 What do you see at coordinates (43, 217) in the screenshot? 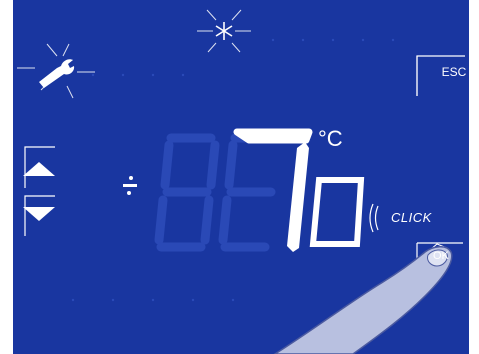
I see `down-button` at bounding box center [43, 217].